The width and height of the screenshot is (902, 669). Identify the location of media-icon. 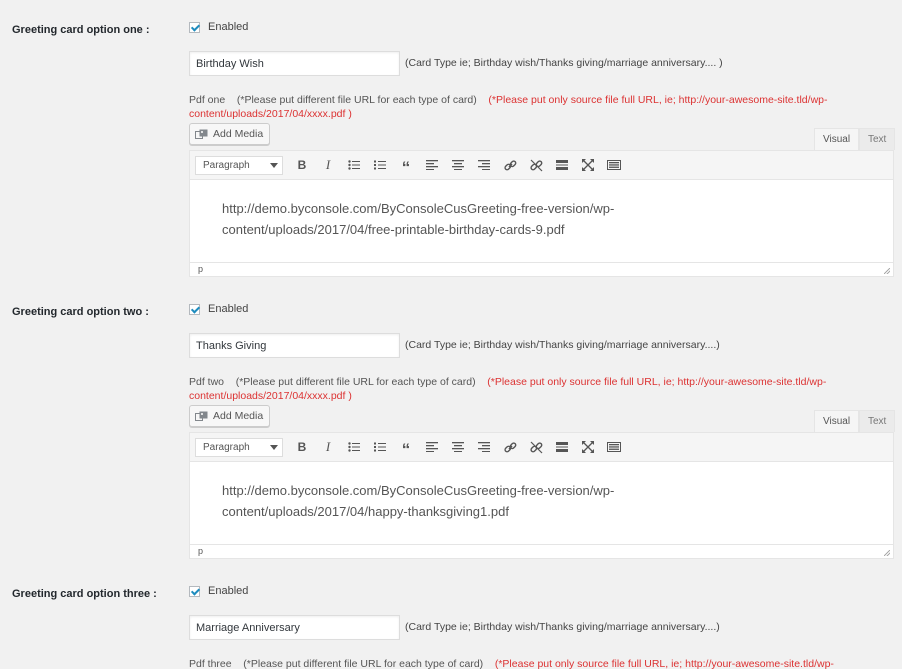
(201, 416).